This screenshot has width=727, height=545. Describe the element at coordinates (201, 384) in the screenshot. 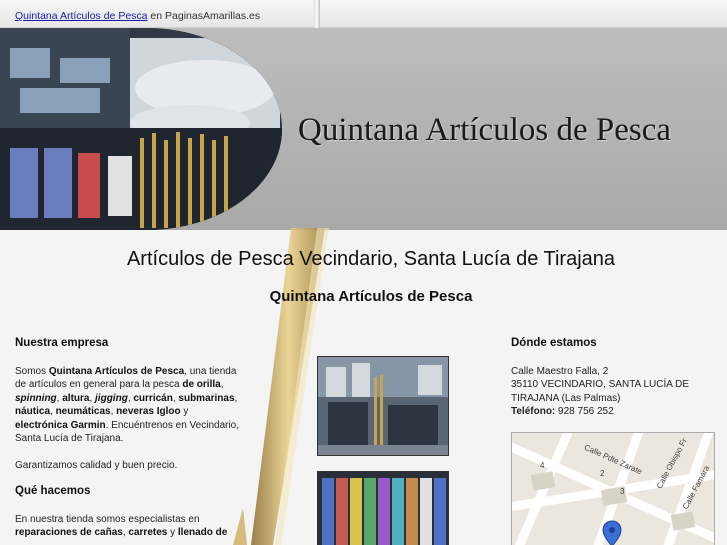

I see `emphasis-text: de orilla` at that location.